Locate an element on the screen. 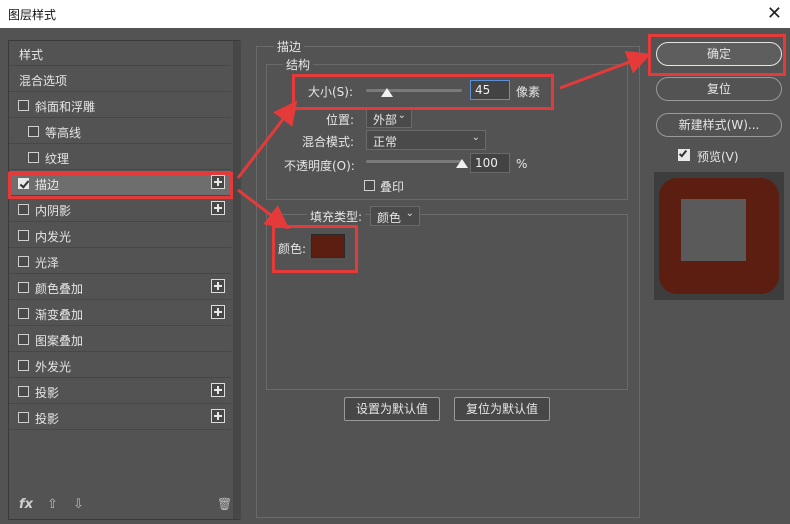 Image resolution: width=790 pixels, height=524 pixels. blend-mode-label: 混合模式: is located at coordinates (328, 142).